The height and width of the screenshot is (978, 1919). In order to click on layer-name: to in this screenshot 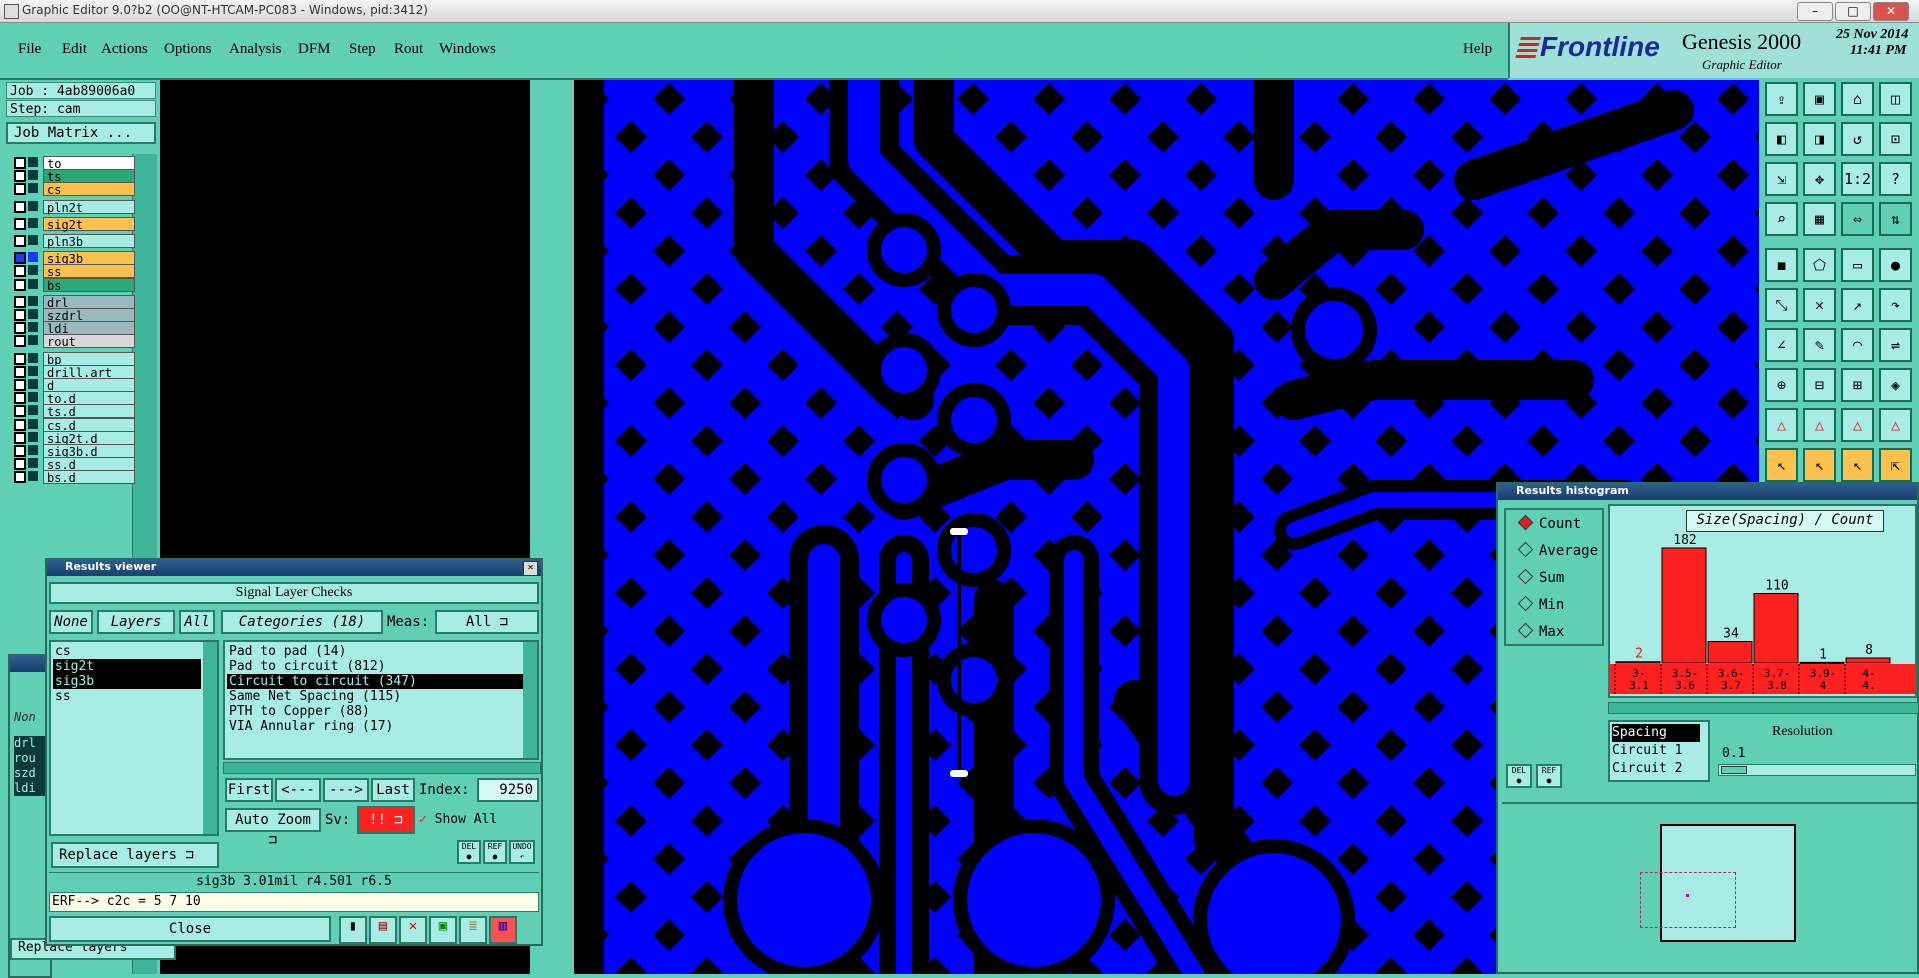, I will do `click(89, 163)`.